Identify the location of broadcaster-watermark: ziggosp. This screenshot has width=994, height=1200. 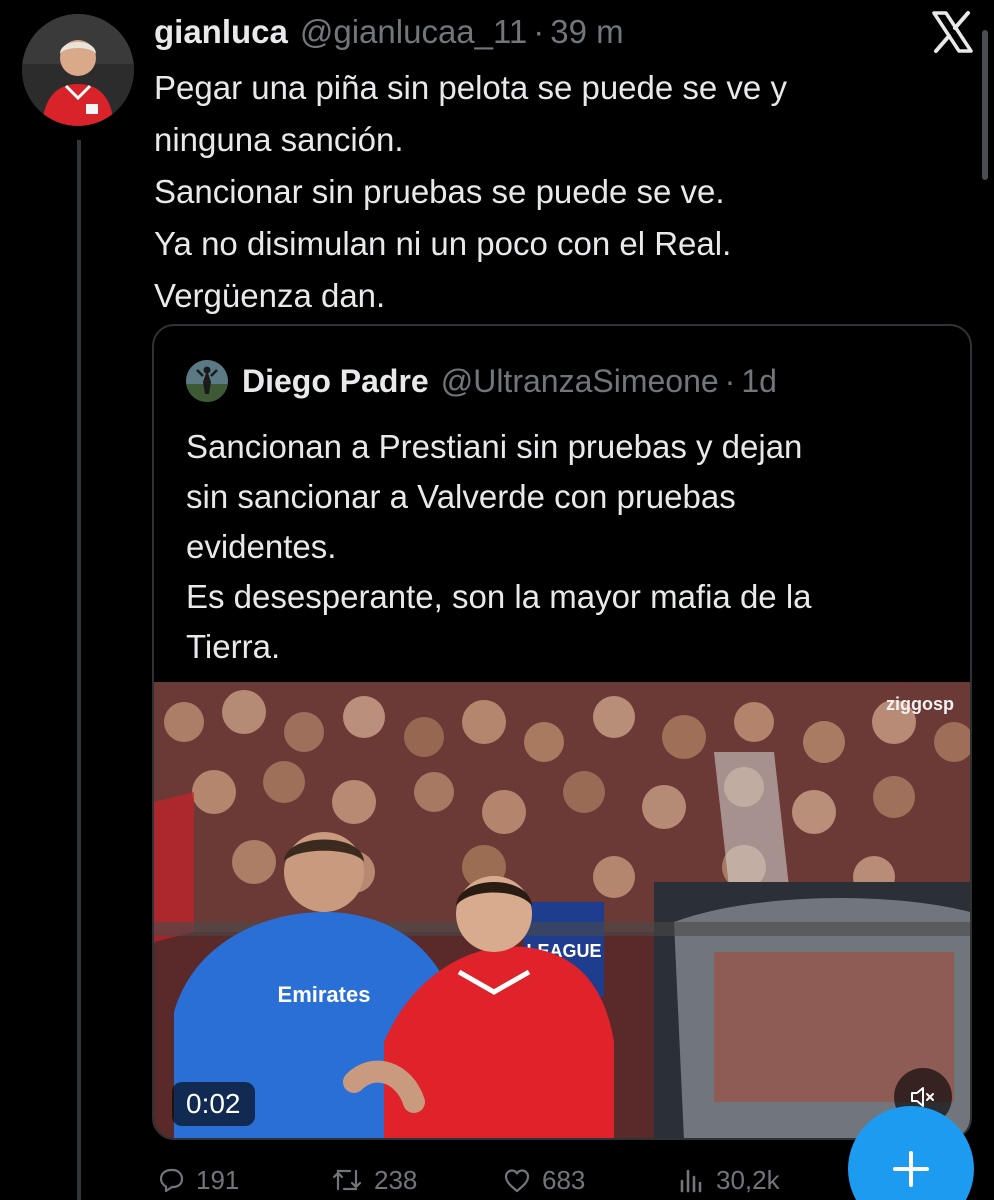
(920, 704).